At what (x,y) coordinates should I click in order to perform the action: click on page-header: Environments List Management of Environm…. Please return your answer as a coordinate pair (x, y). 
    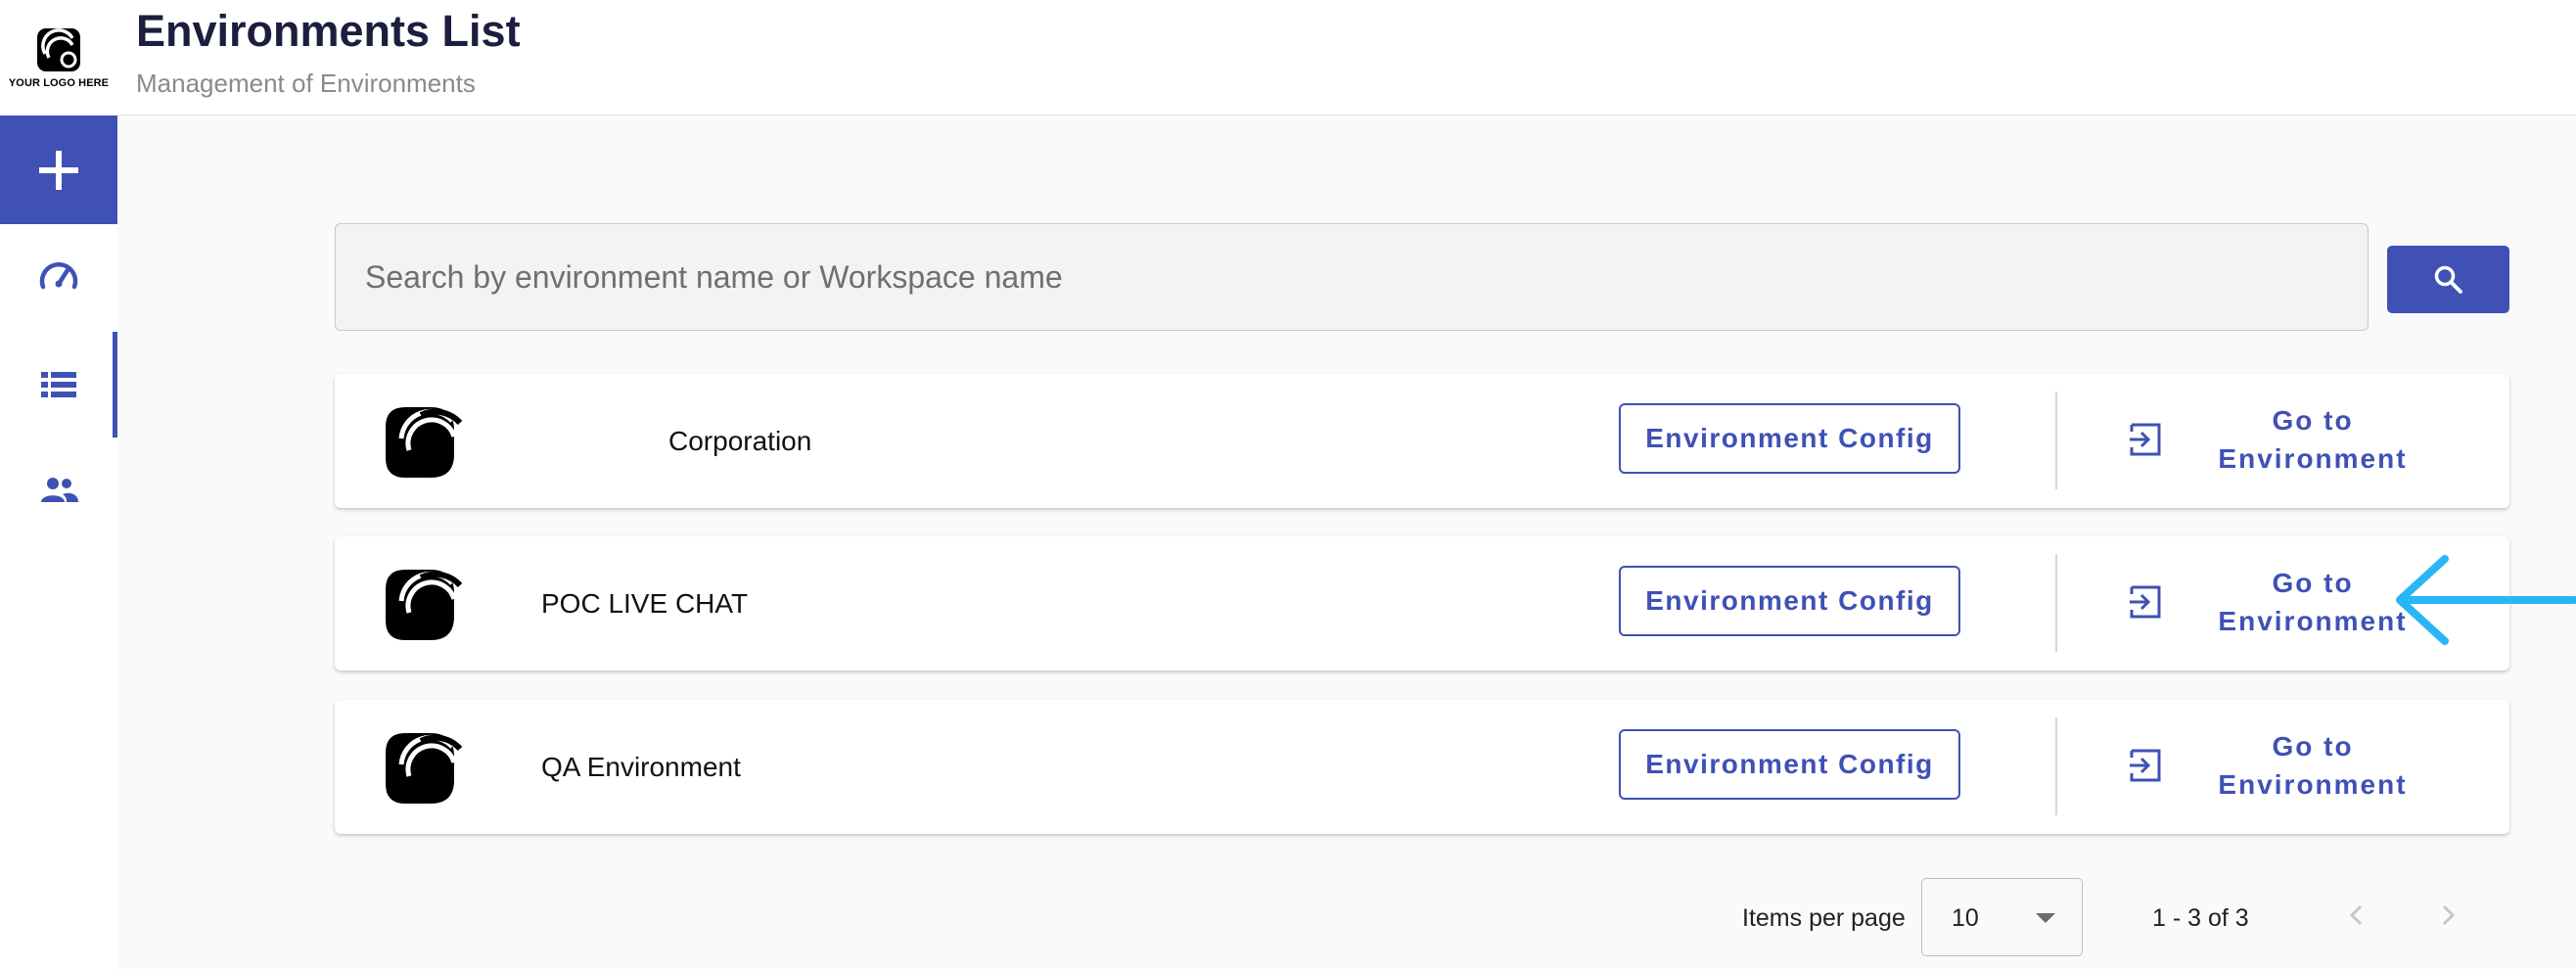
    Looking at the image, I should click on (1347, 57).